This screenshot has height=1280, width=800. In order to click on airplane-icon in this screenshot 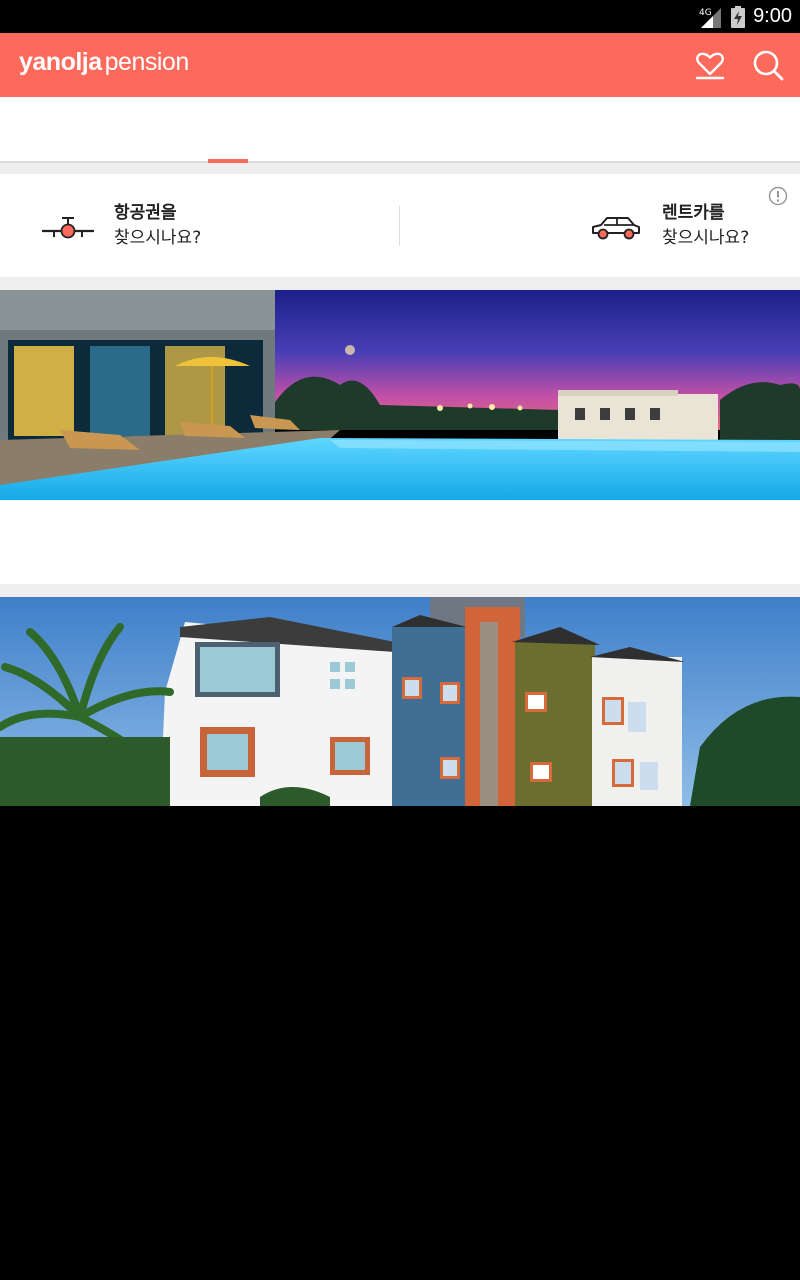, I will do `click(68, 227)`.